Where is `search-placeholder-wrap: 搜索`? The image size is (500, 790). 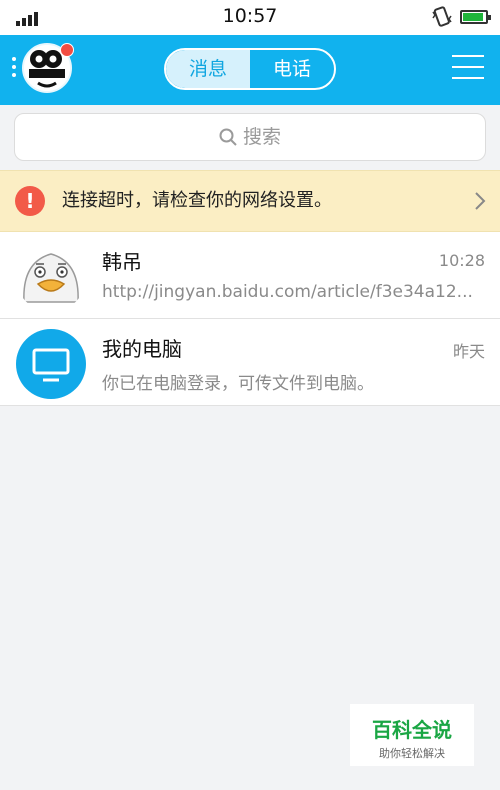 search-placeholder-wrap: 搜索 is located at coordinates (250, 137).